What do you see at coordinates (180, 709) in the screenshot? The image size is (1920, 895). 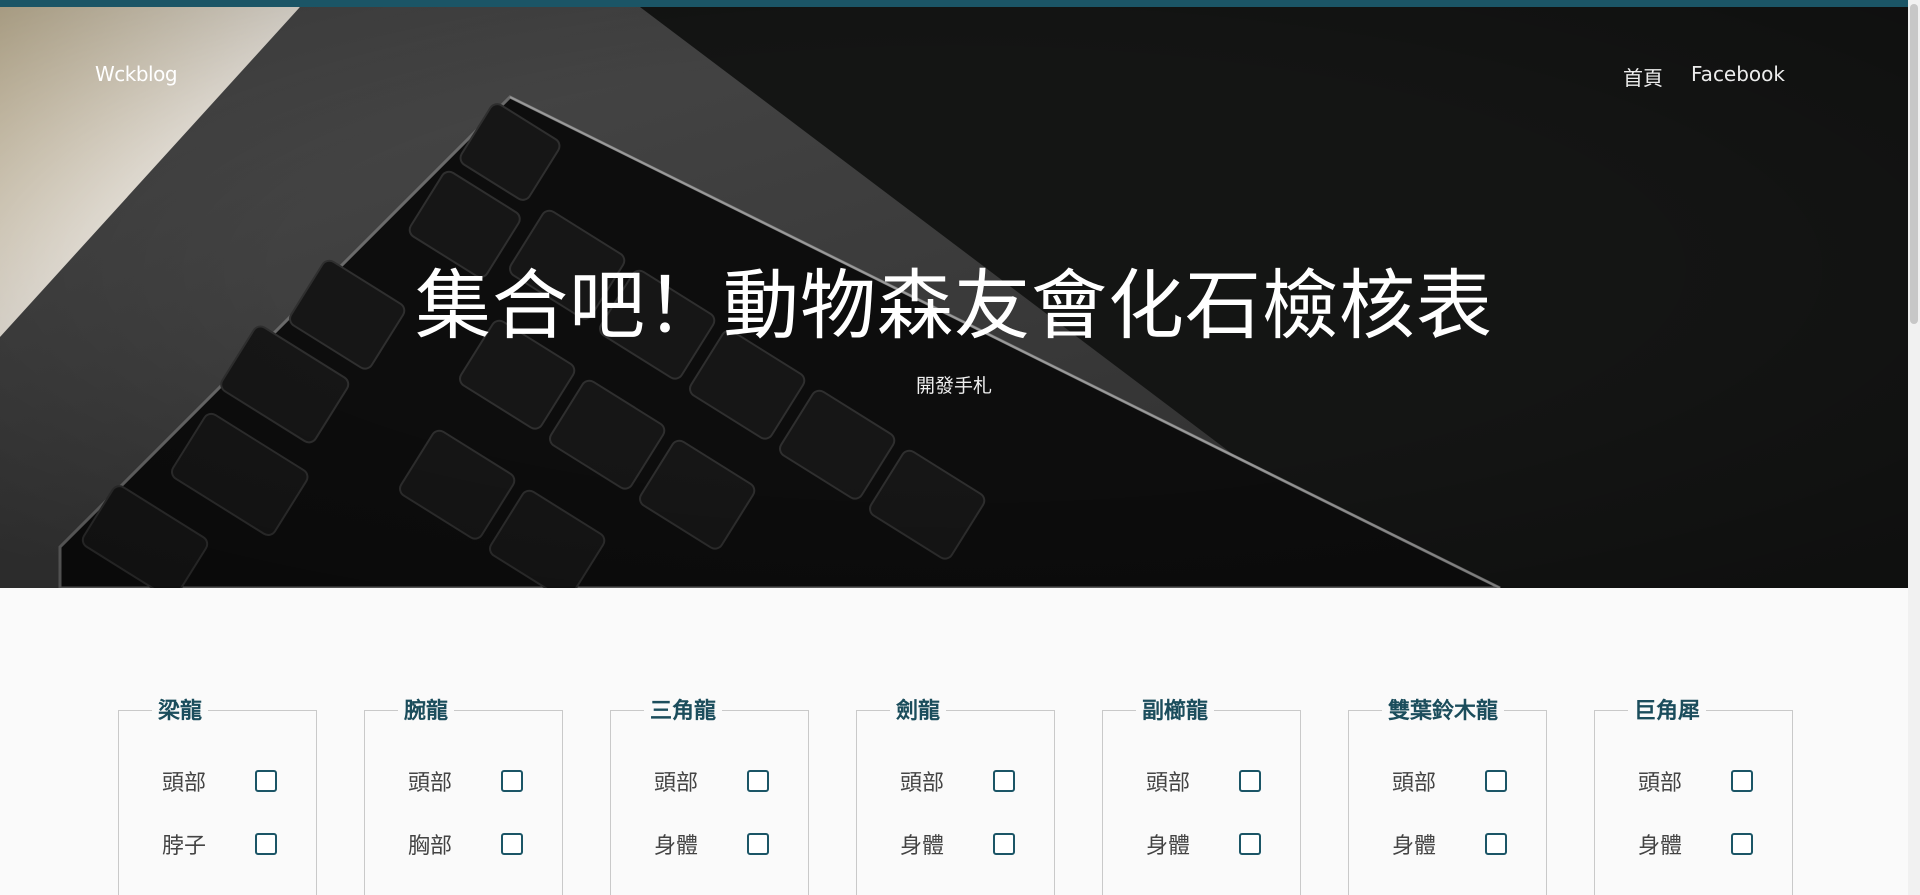 I see `fossil-name: 梁龍` at bounding box center [180, 709].